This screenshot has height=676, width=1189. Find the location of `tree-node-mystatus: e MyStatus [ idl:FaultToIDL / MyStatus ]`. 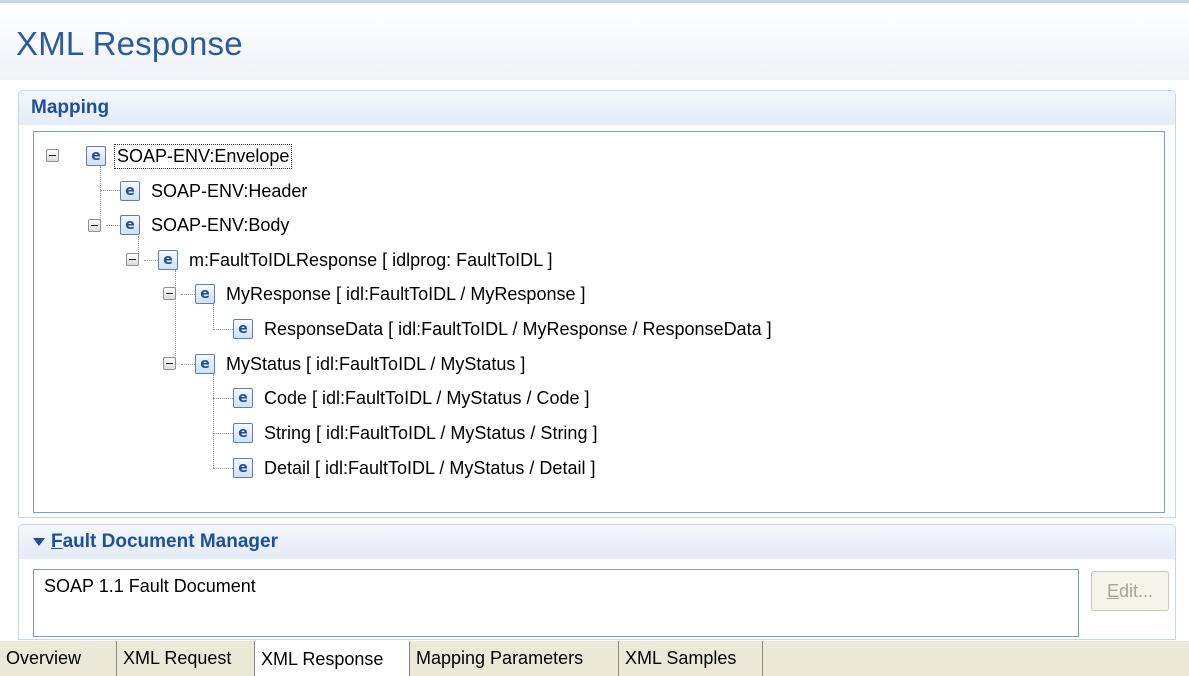

tree-node-mystatus: e MyStatus [ idl:FaultToIDL / MyStatus ] is located at coordinates (361, 364).